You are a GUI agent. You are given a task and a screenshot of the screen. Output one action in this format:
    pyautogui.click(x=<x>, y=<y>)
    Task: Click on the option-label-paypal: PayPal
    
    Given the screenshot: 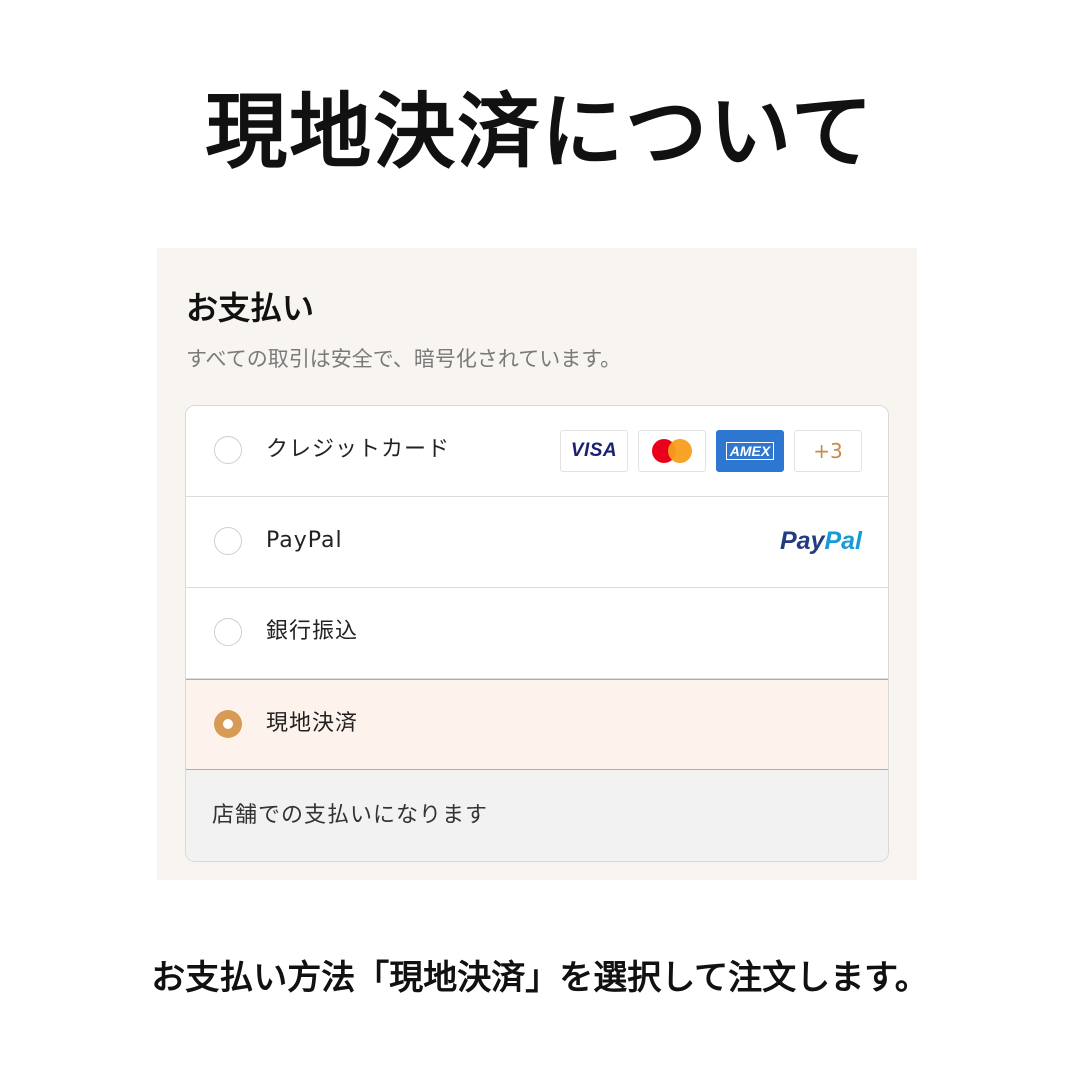 What is the action you would take?
    pyautogui.click(x=304, y=540)
    